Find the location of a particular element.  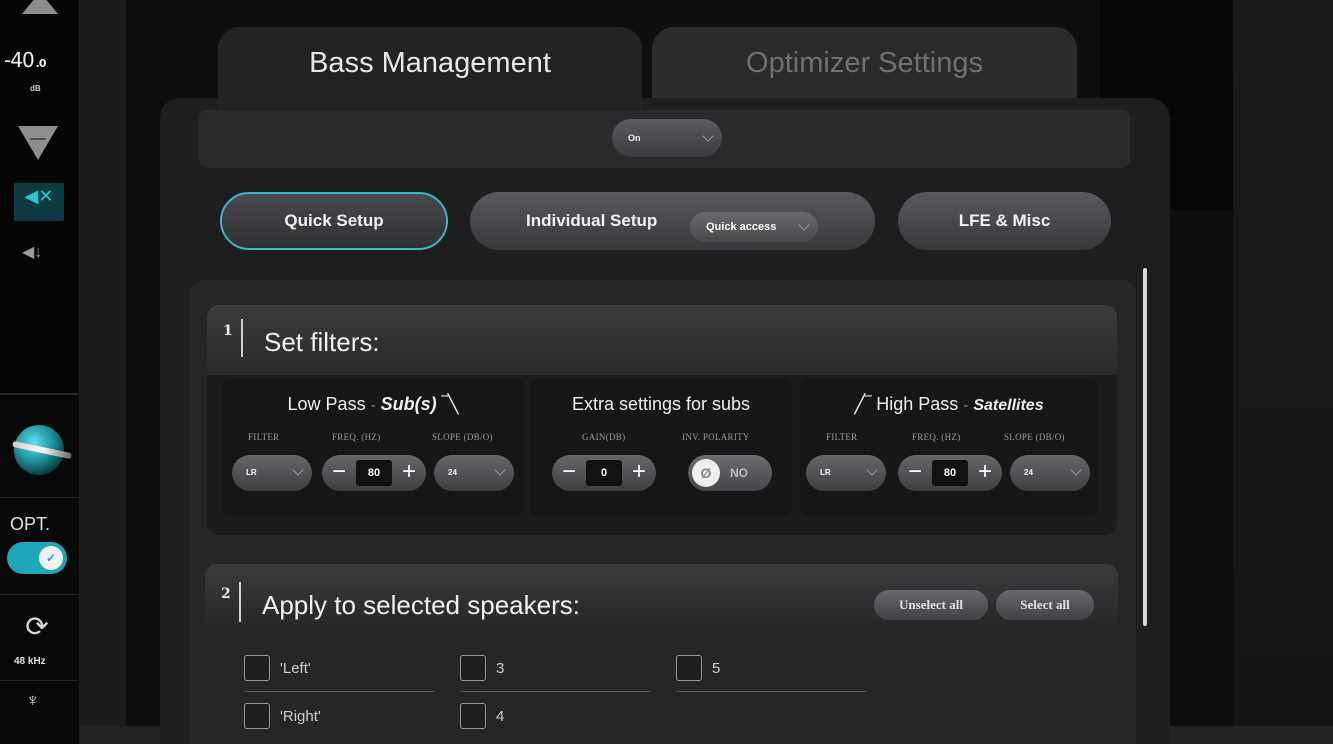

section-number: 1 is located at coordinates (228, 331).